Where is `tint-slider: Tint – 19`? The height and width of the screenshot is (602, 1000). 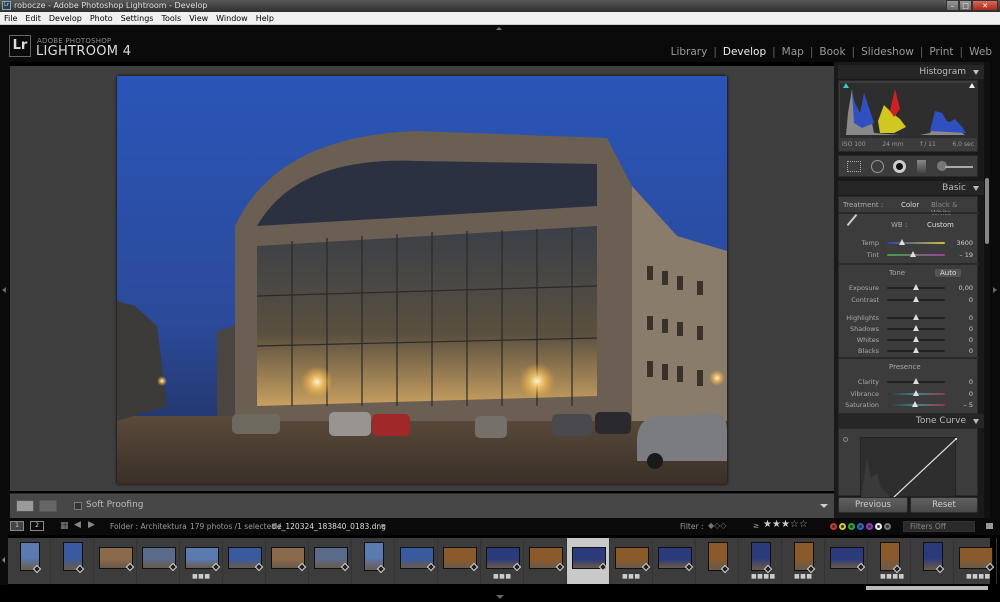
tint-slider: Tint – 19 is located at coordinates (909, 255).